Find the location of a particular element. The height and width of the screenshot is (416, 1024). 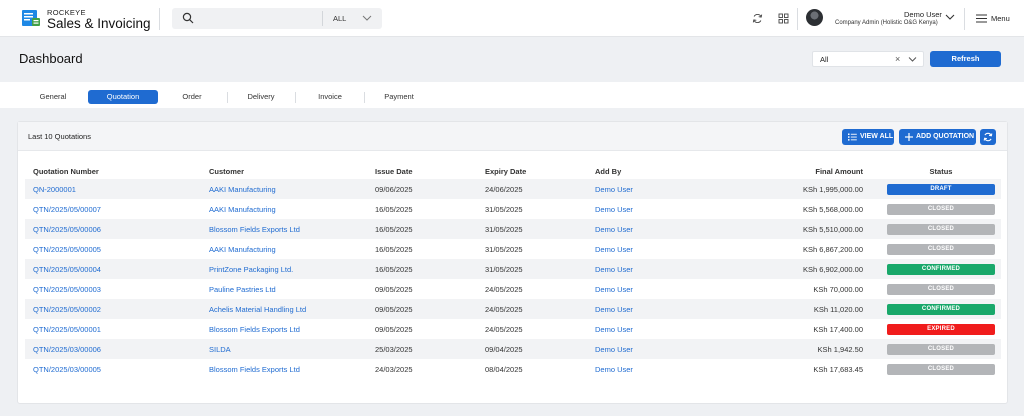

search-divider is located at coordinates (322, 18).